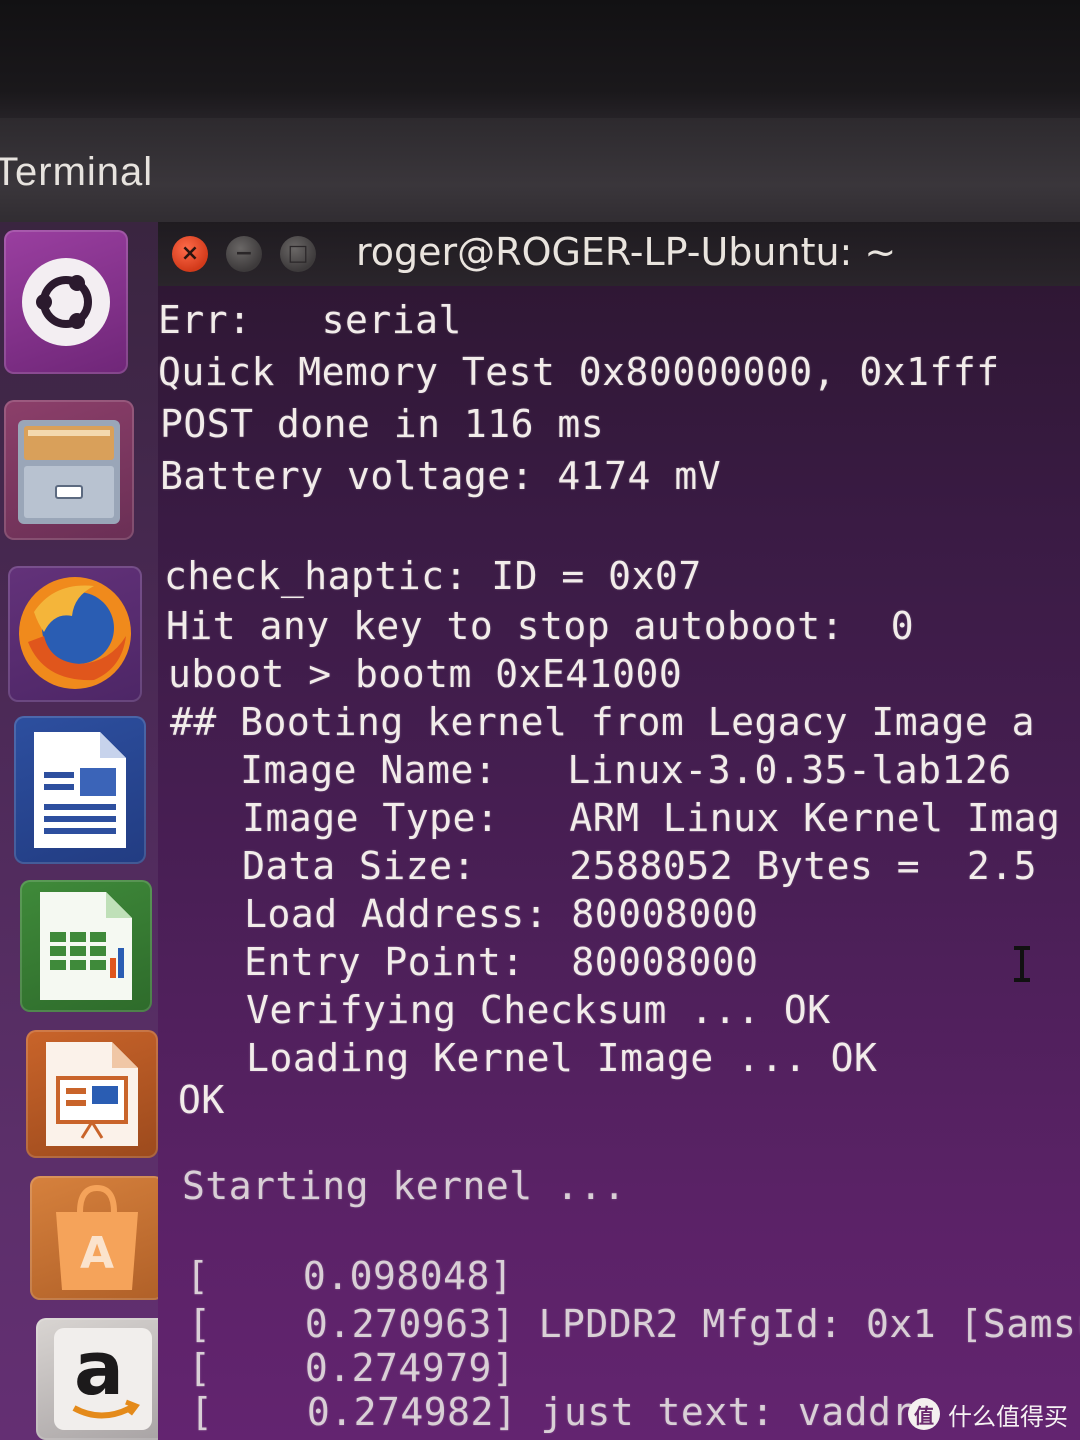 Image resolution: width=1080 pixels, height=1440 pixels. Describe the element at coordinates (352, 1368) in the screenshot. I see `terminal-line: [ 0.274979]` at that location.